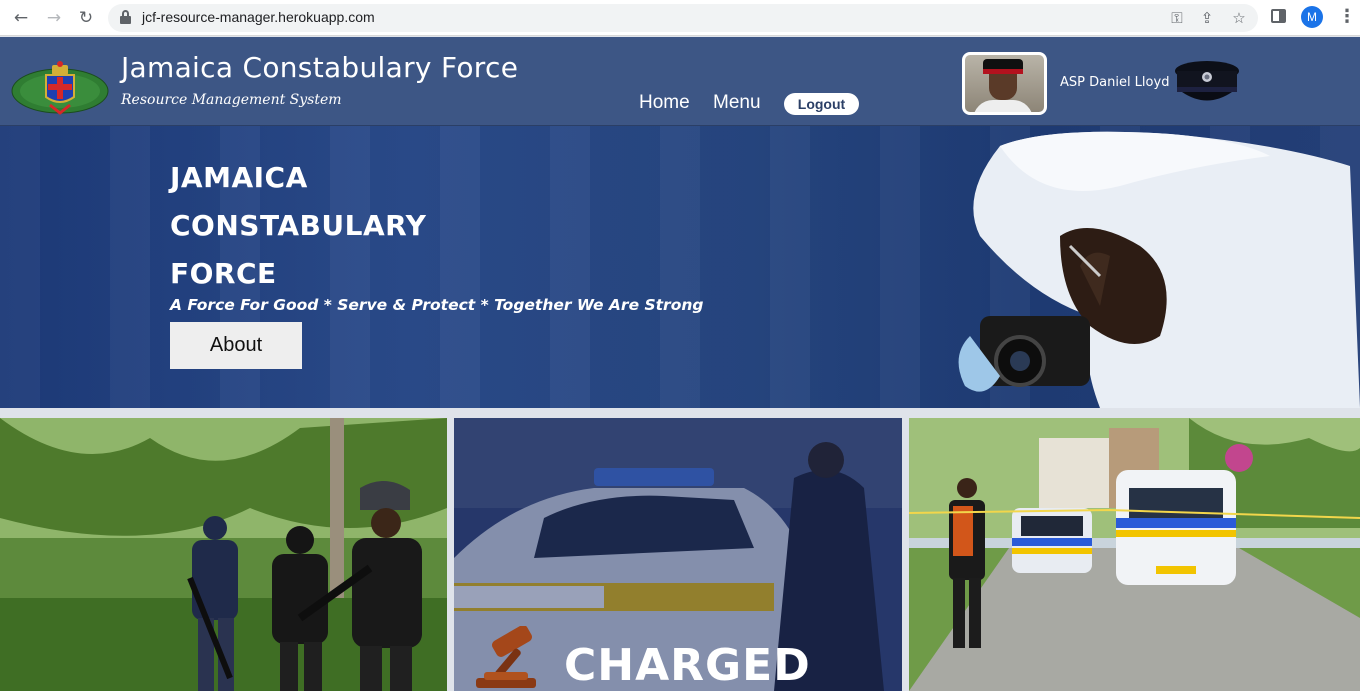 The image size is (1360, 691). What do you see at coordinates (21, 18) in the screenshot?
I see `back-arrow-icon: ←` at bounding box center [21, 18].